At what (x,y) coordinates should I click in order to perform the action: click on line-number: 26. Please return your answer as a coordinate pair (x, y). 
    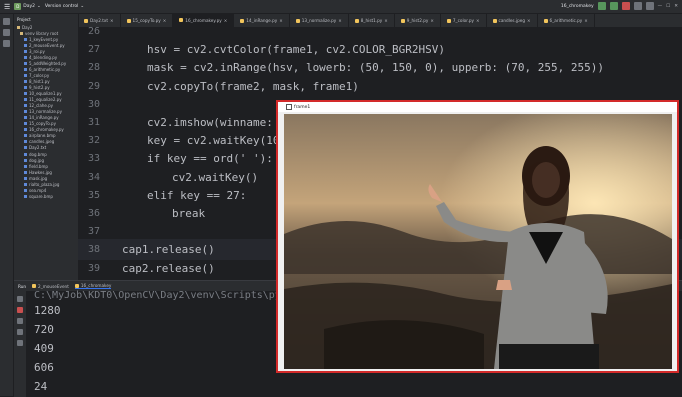
    Looking at the image, I should click on (93, 31).